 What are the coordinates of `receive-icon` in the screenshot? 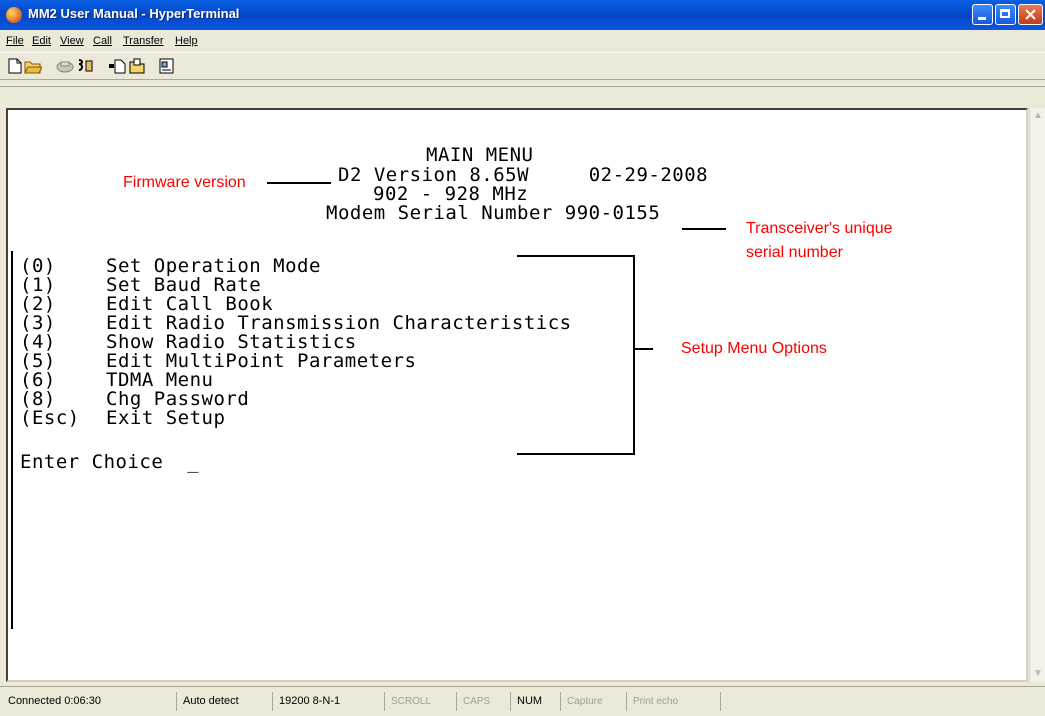 It's located at (137, 66).